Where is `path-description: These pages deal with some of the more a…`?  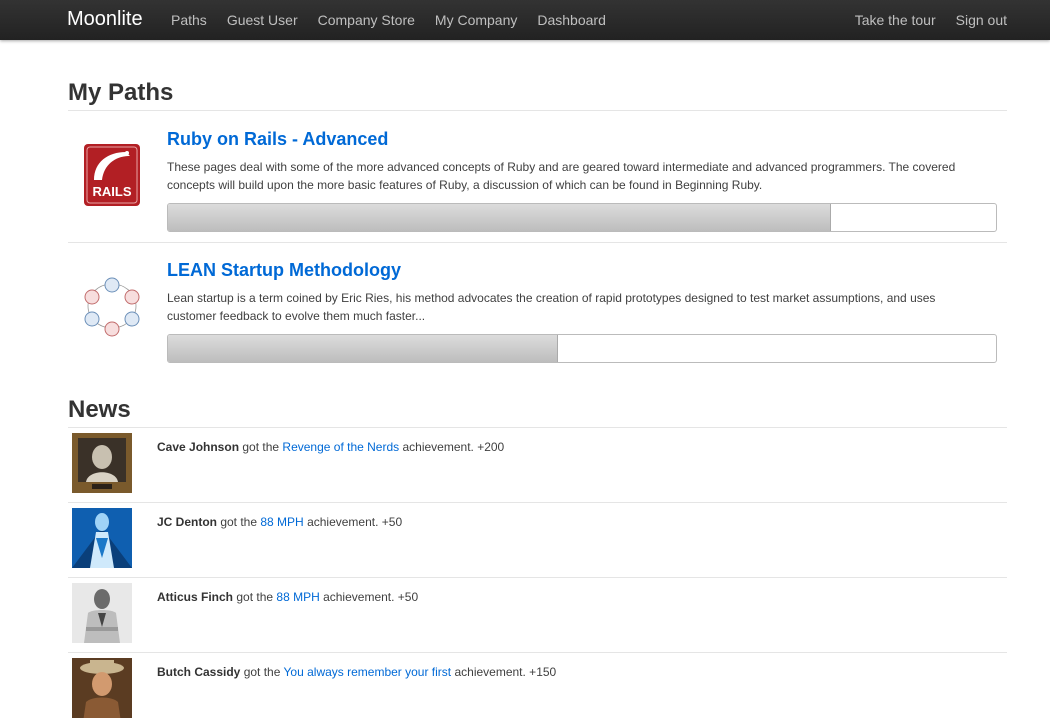 path-description: These pages deal with some of the more a… is located at coordinates (561, 176).